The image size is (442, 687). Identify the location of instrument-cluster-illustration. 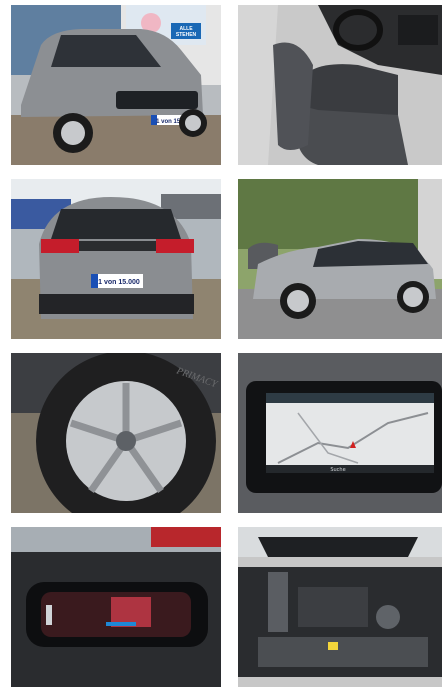
(116, 607).